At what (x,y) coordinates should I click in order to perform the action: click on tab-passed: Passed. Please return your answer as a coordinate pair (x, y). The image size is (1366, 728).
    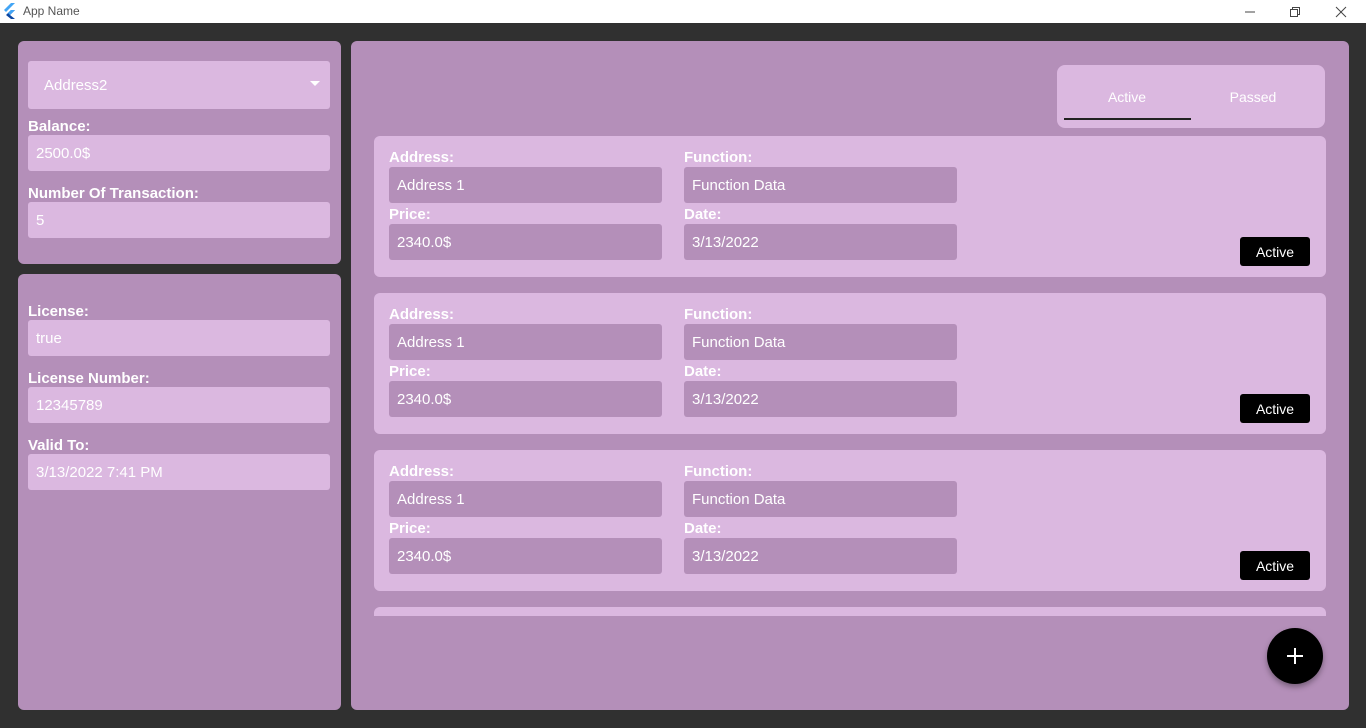
    Looking at the image, I should click on (1253, 96).